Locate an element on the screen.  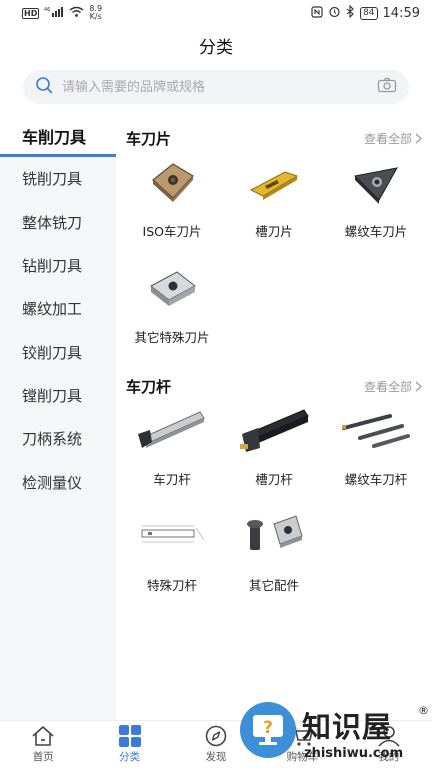
compass-icon is located at coordinates (216, 736).